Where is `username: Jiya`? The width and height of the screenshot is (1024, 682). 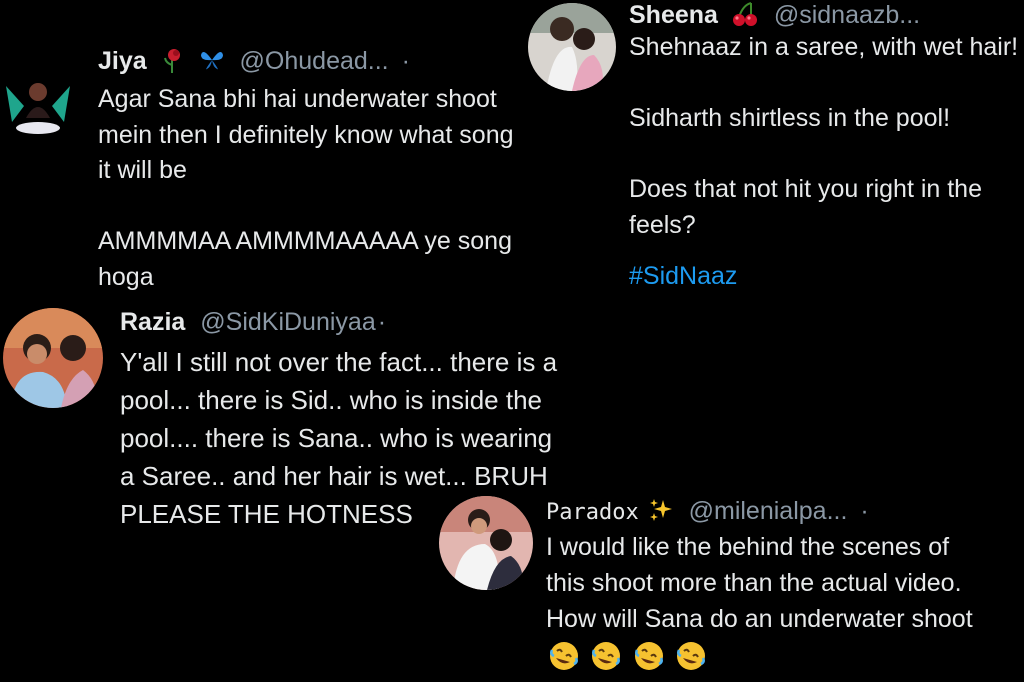
username: Jiya is located at coordinates (122, 61).